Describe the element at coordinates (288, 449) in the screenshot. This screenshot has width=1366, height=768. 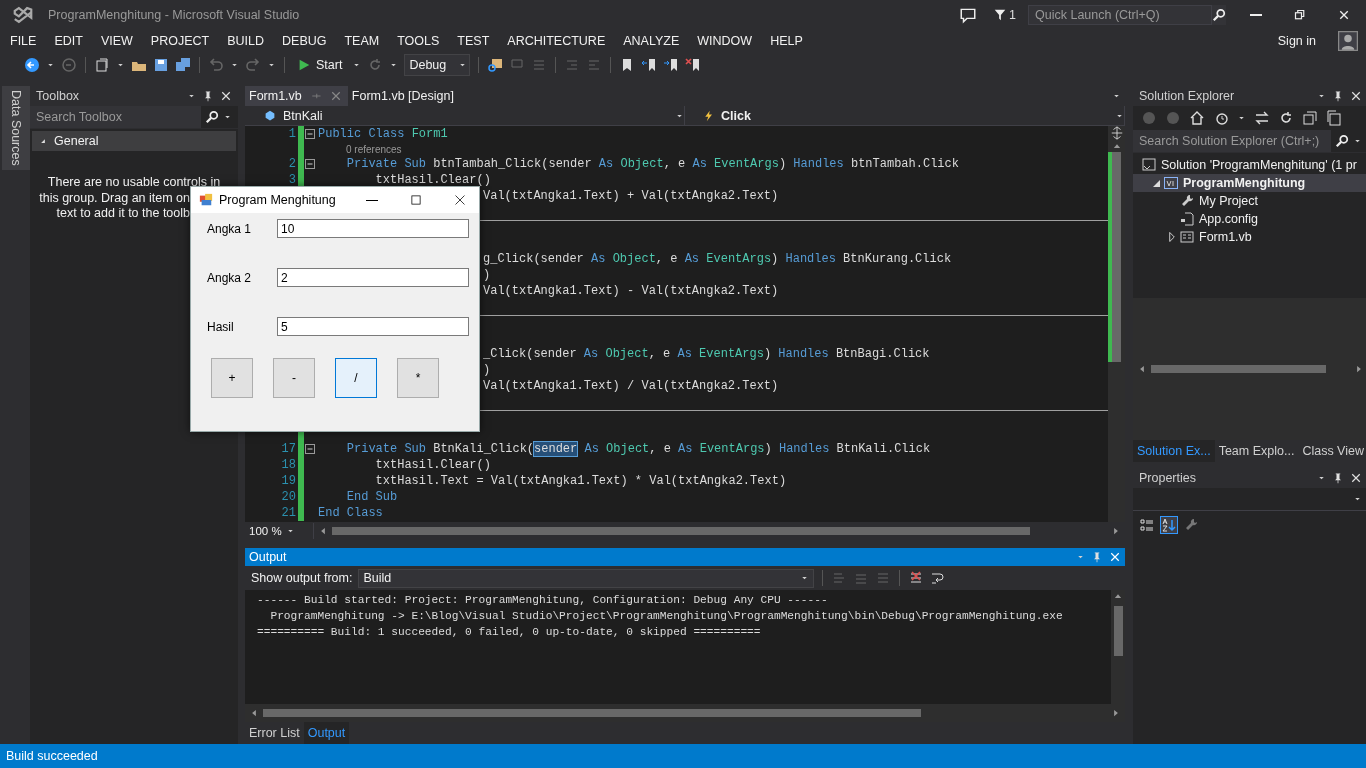
I see `line-number: 17` at that location.